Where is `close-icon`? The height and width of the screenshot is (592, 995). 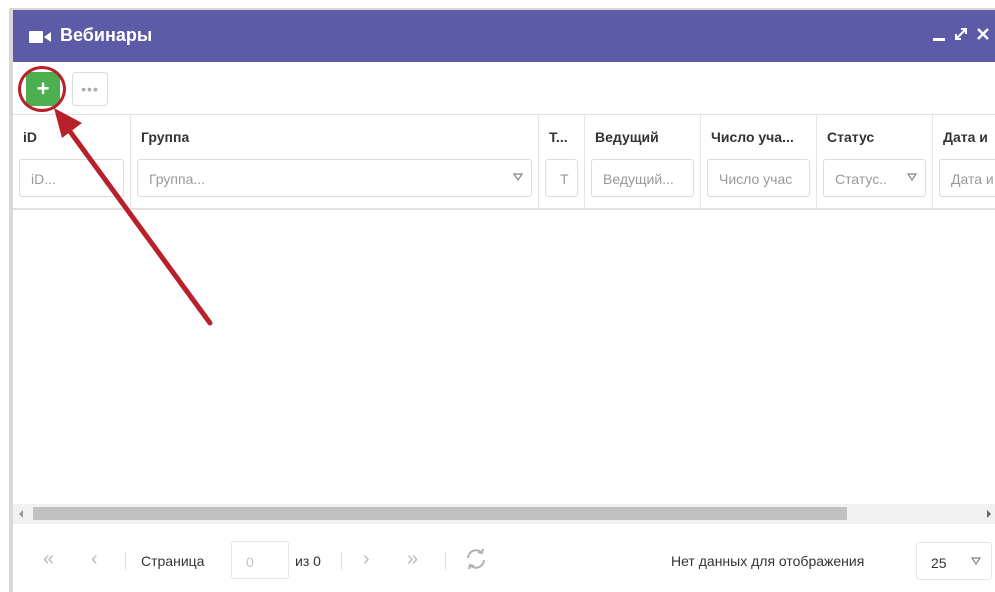
close-icon is located at coordinates (983, 34).